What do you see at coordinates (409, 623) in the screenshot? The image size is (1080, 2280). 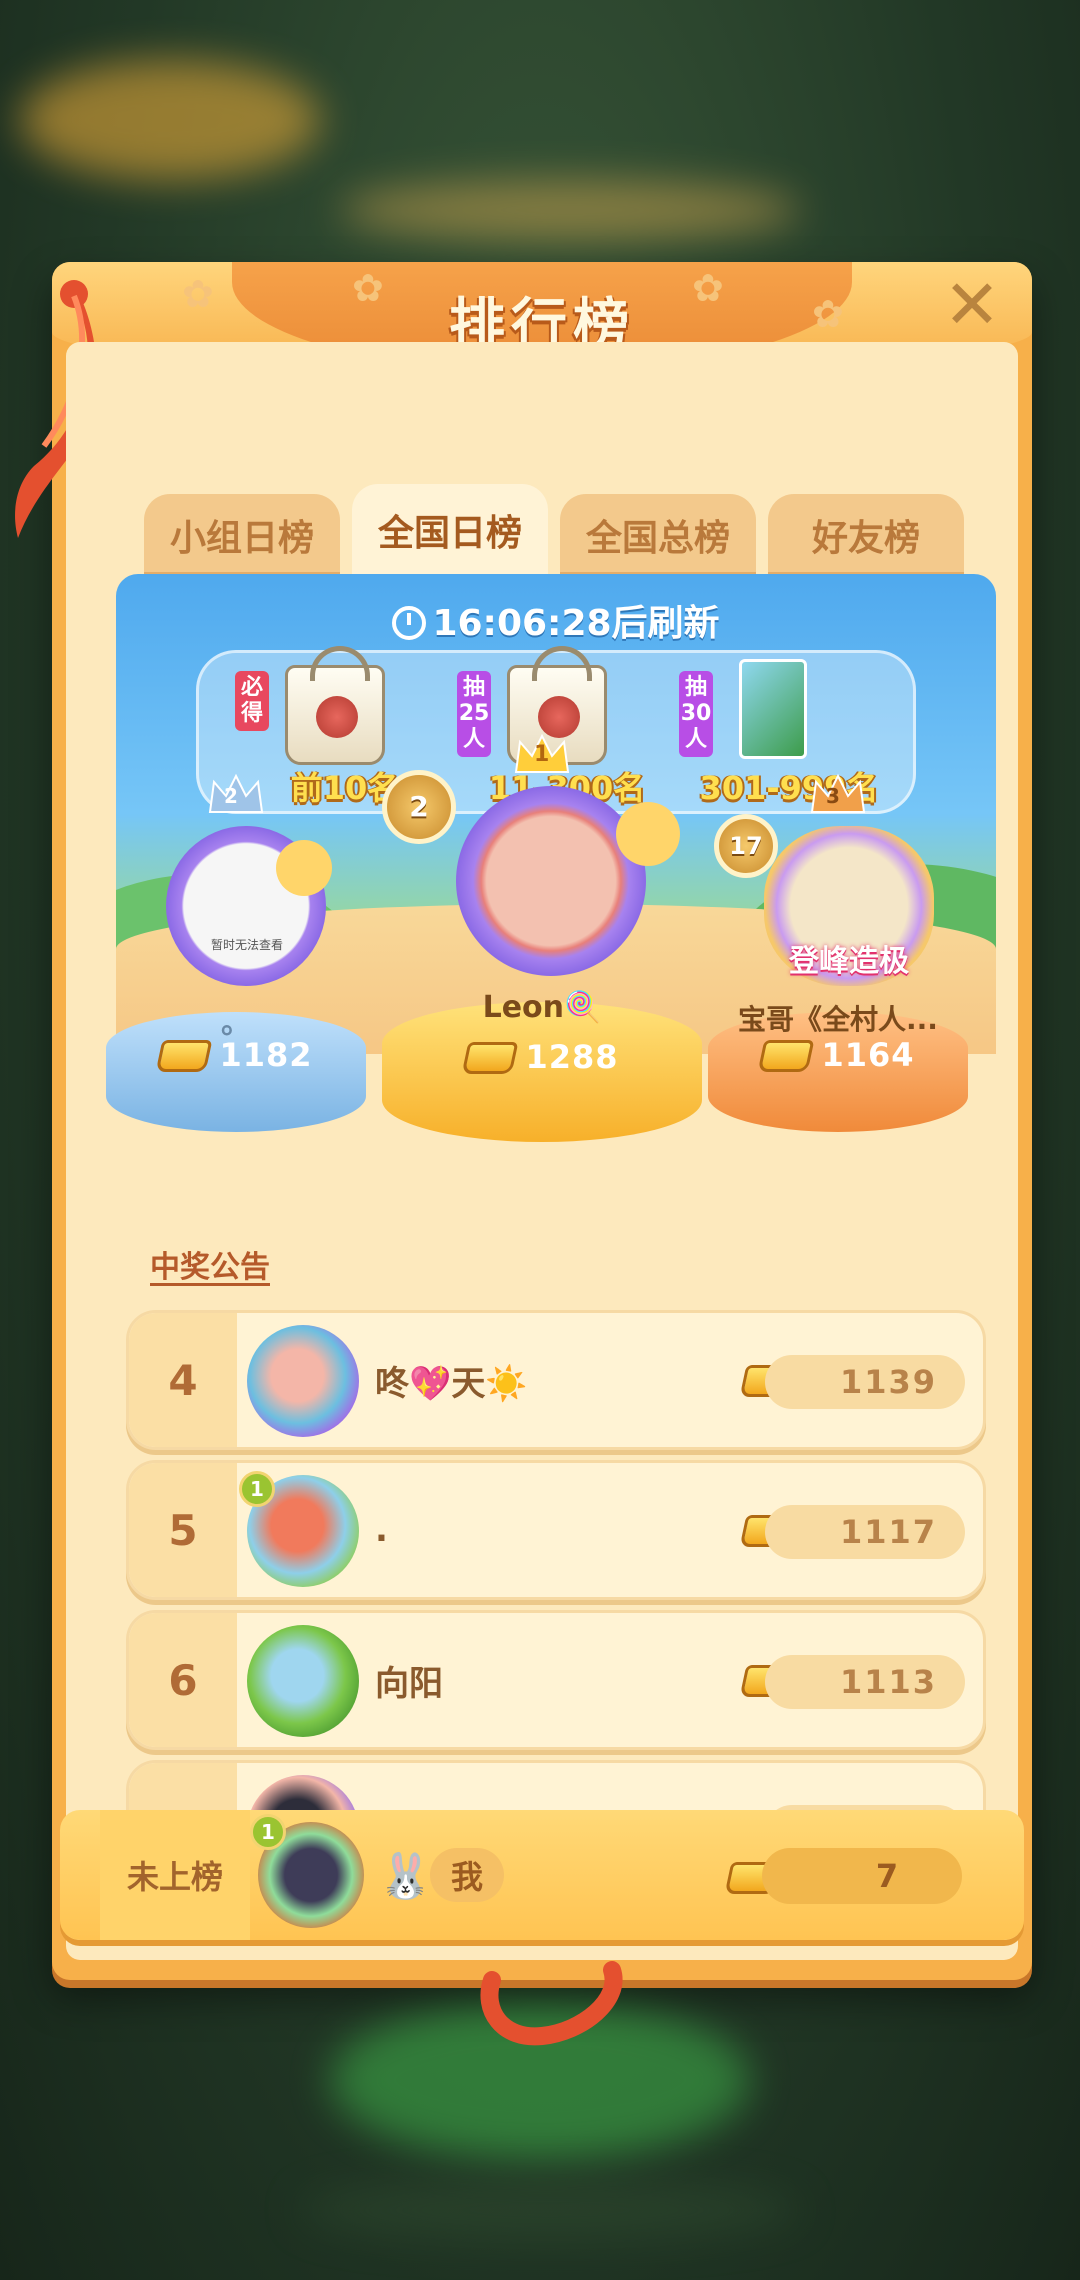 I see `clock-icon` at bounding box center [409, 623].